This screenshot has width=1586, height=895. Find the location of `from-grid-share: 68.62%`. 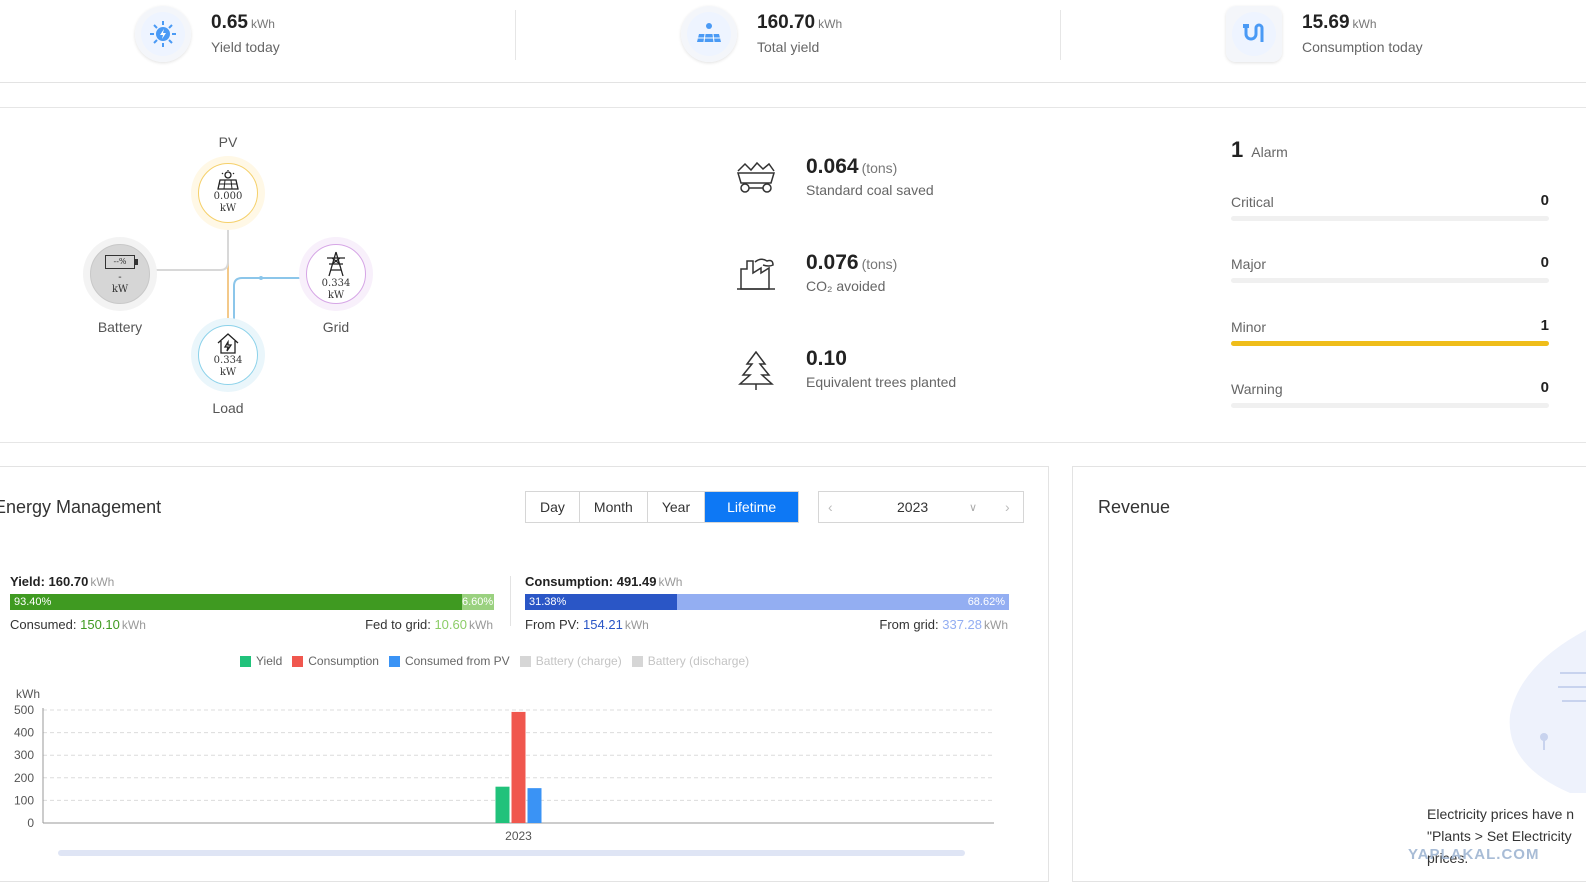

from-grid-share: 68.62% is located at coordinates (843, 602).